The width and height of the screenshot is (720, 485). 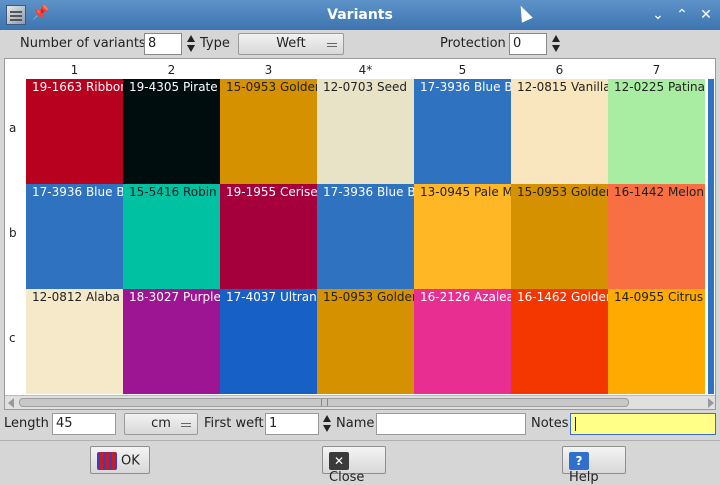 What do you see at coordinates (682, 15) in the screenshot?
I see `maximize-chevron-up-icon: ⌃` at bounding box center [682, 15].